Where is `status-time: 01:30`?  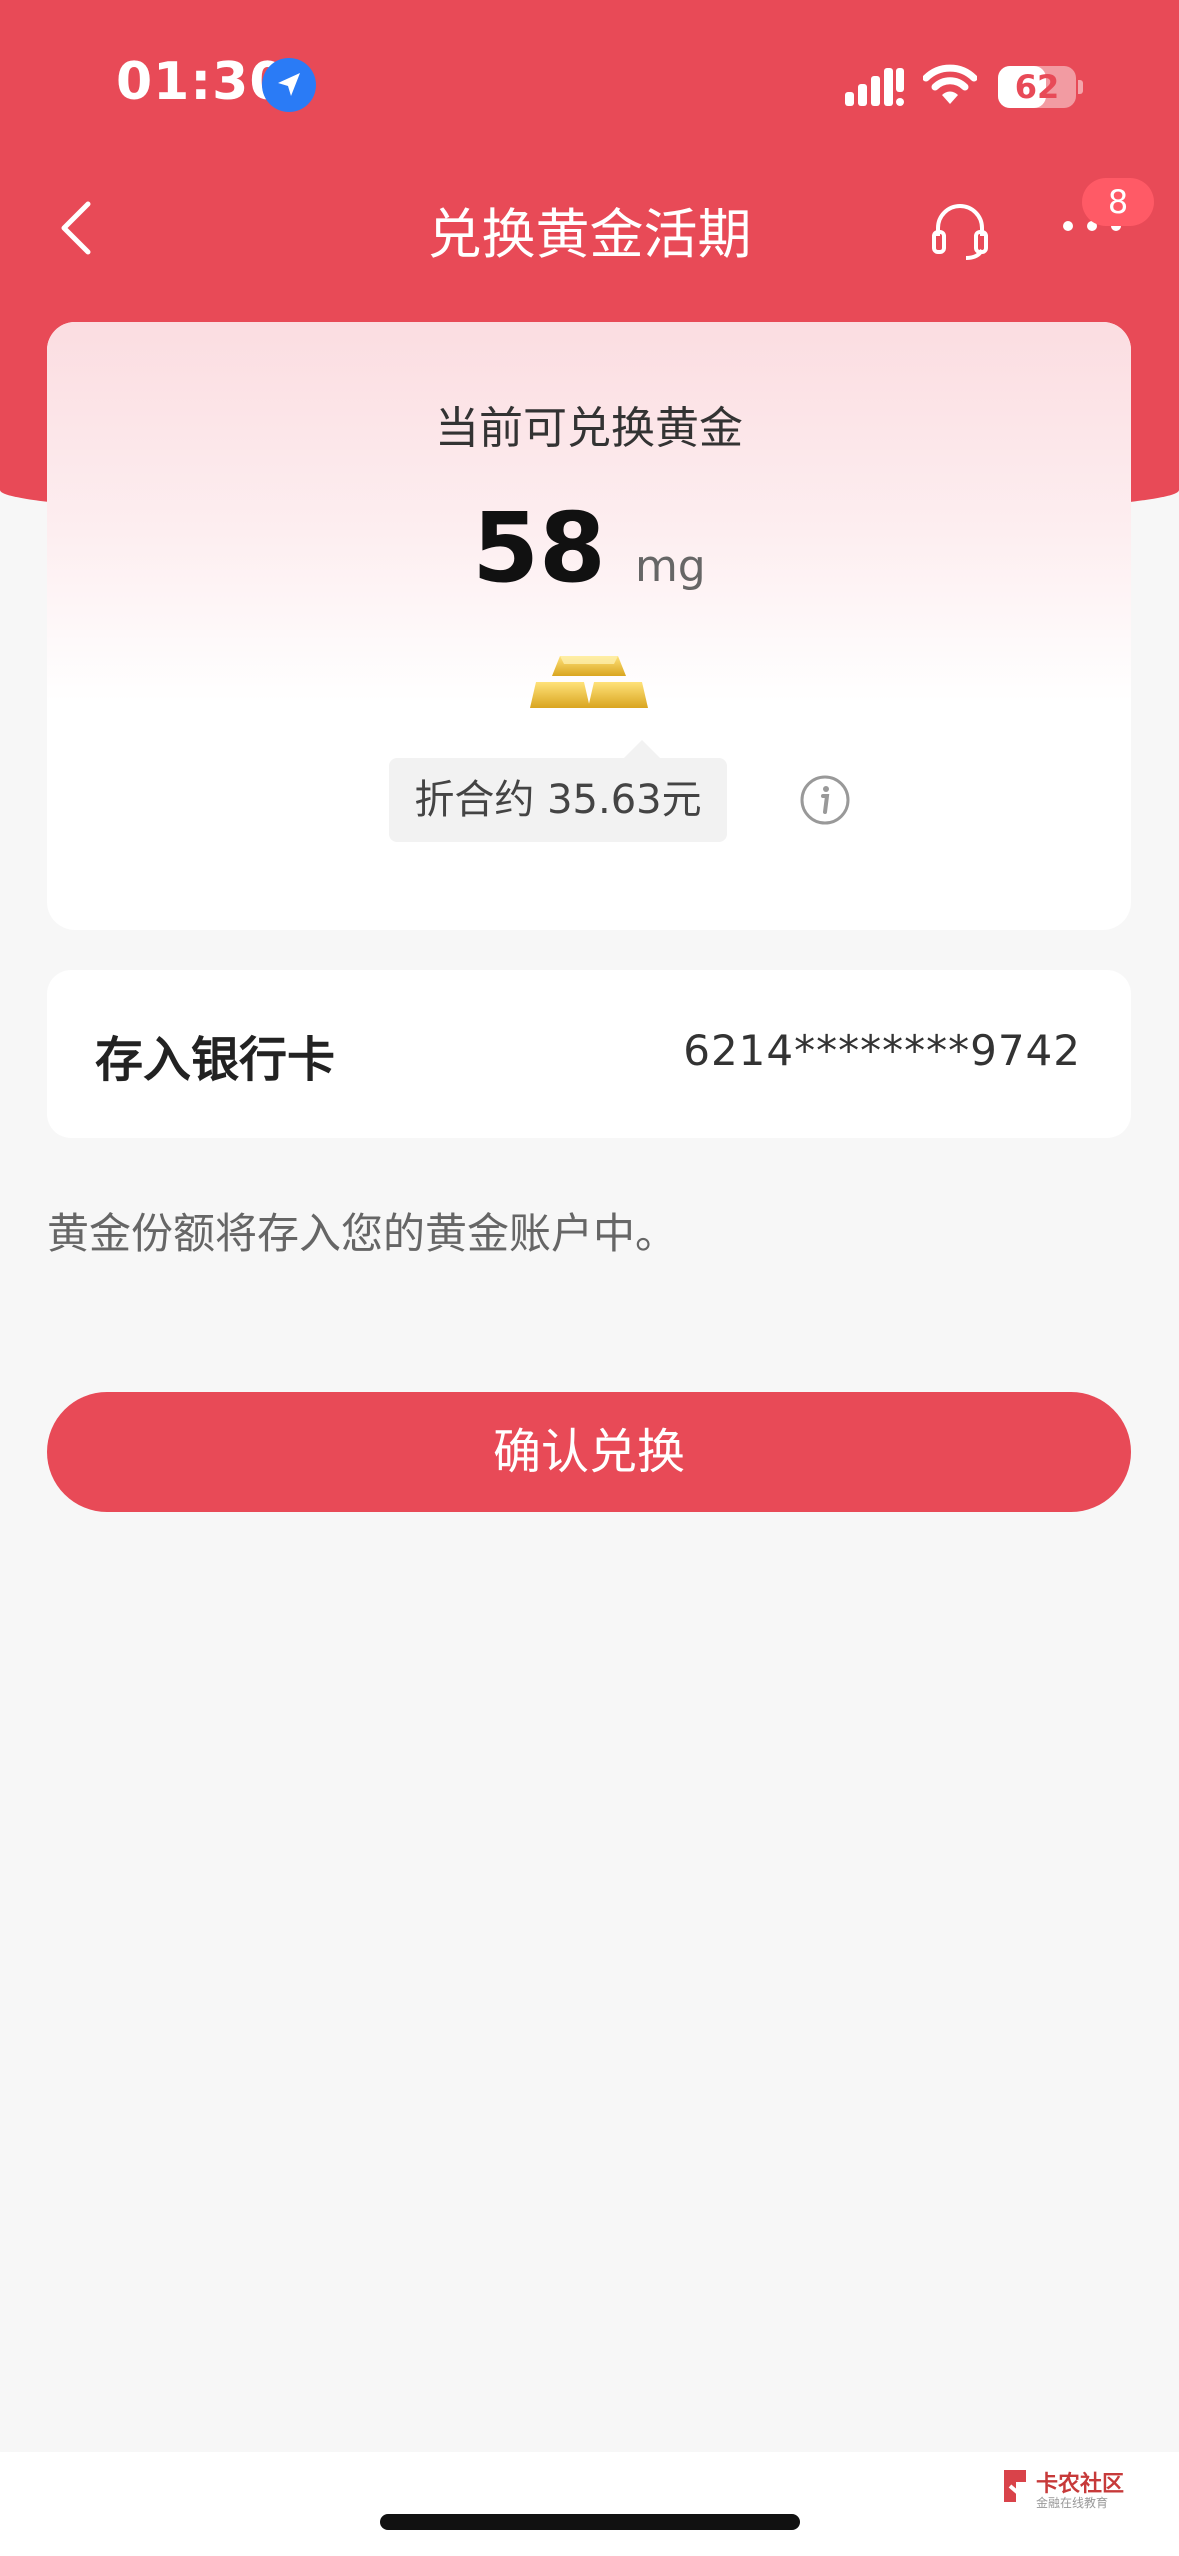 status-time: 01:30 is located at coordinates (201, 82).